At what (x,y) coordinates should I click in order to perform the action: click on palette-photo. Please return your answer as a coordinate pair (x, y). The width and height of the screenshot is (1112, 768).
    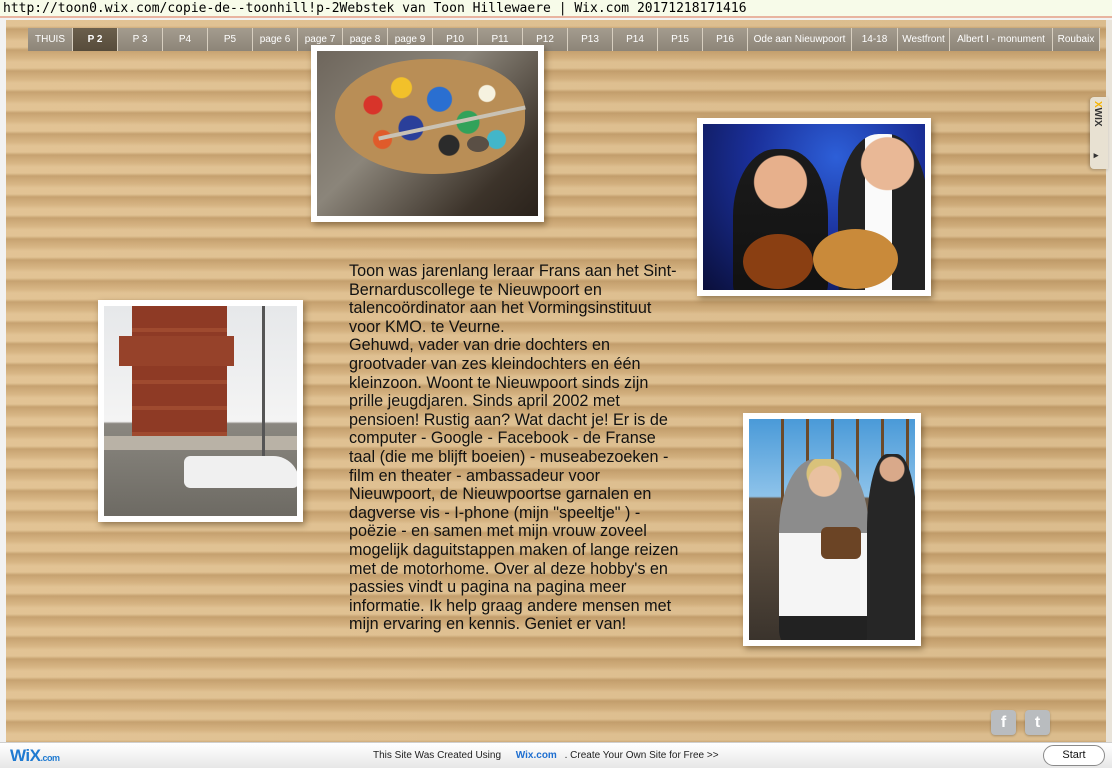
    Looking at the image, I should click on (427, 133).